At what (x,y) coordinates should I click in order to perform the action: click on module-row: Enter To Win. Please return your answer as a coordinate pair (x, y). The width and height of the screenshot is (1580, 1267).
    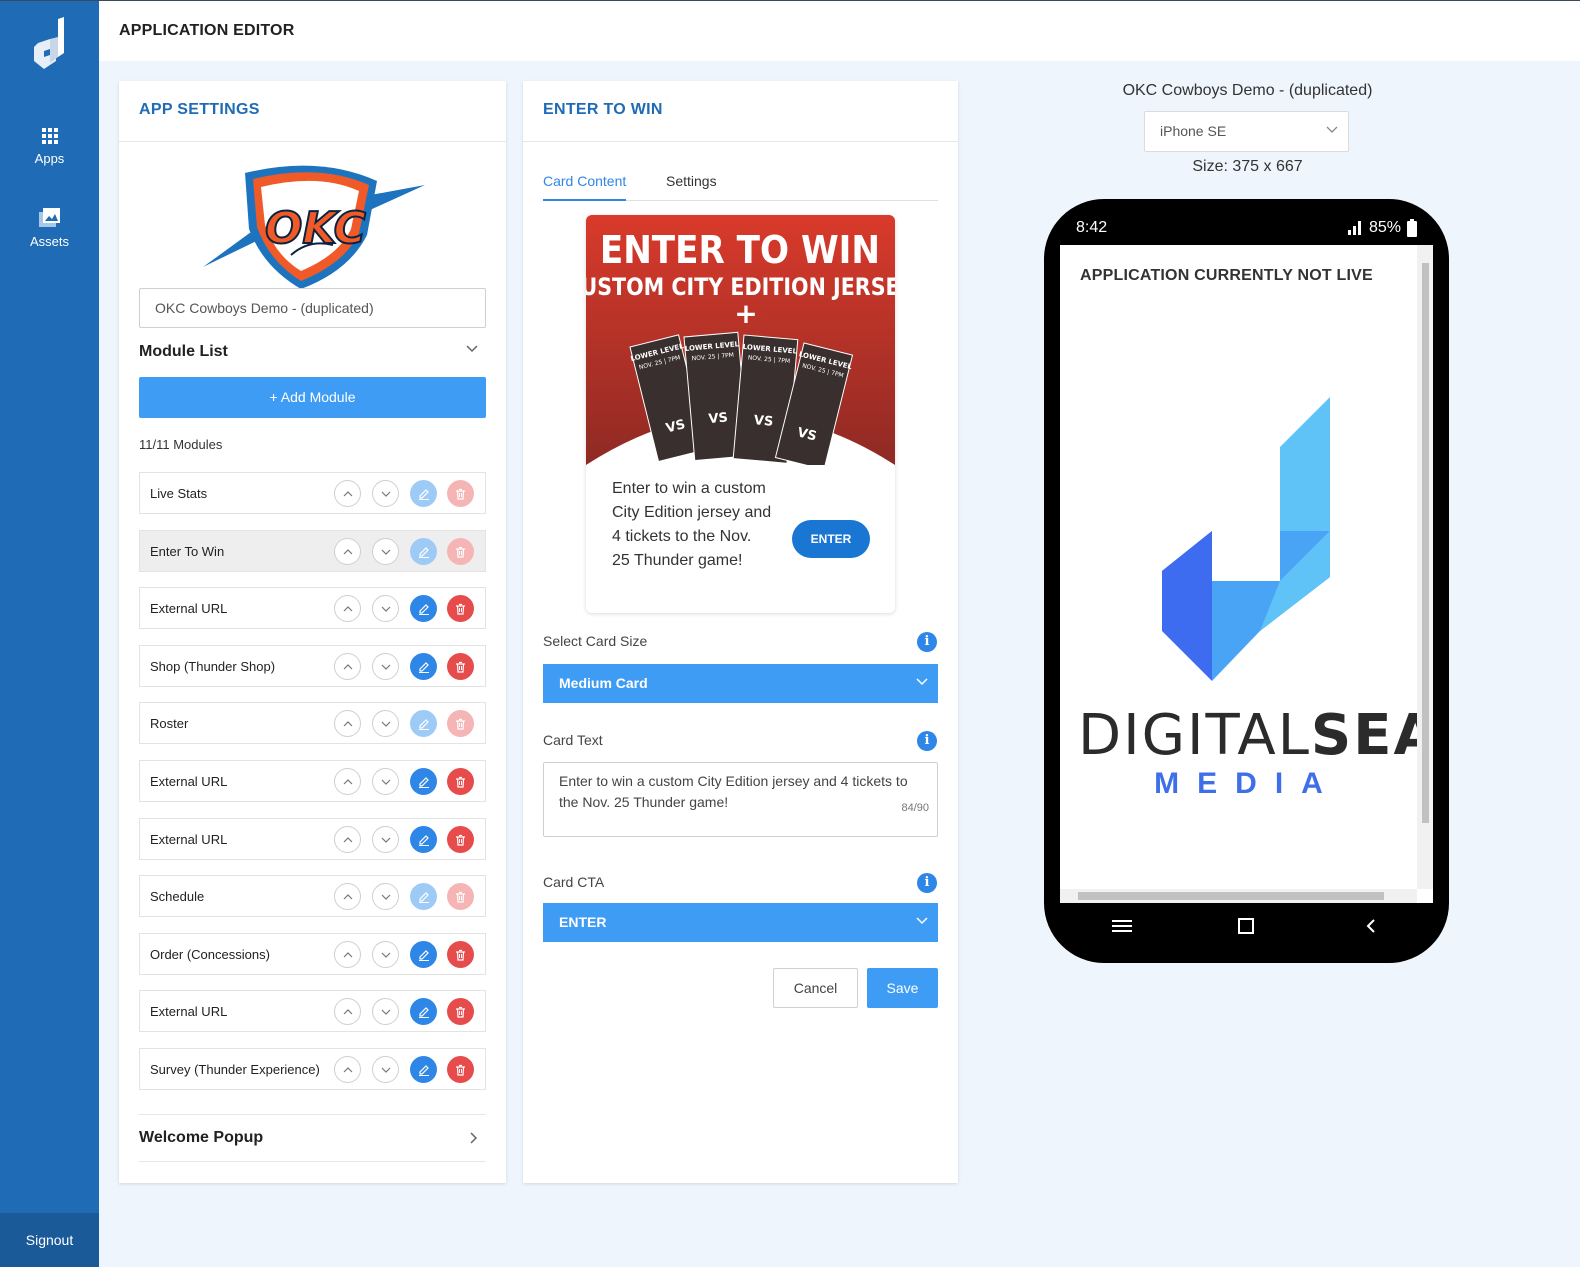
    Looking at the image, I should click on (312, 551).